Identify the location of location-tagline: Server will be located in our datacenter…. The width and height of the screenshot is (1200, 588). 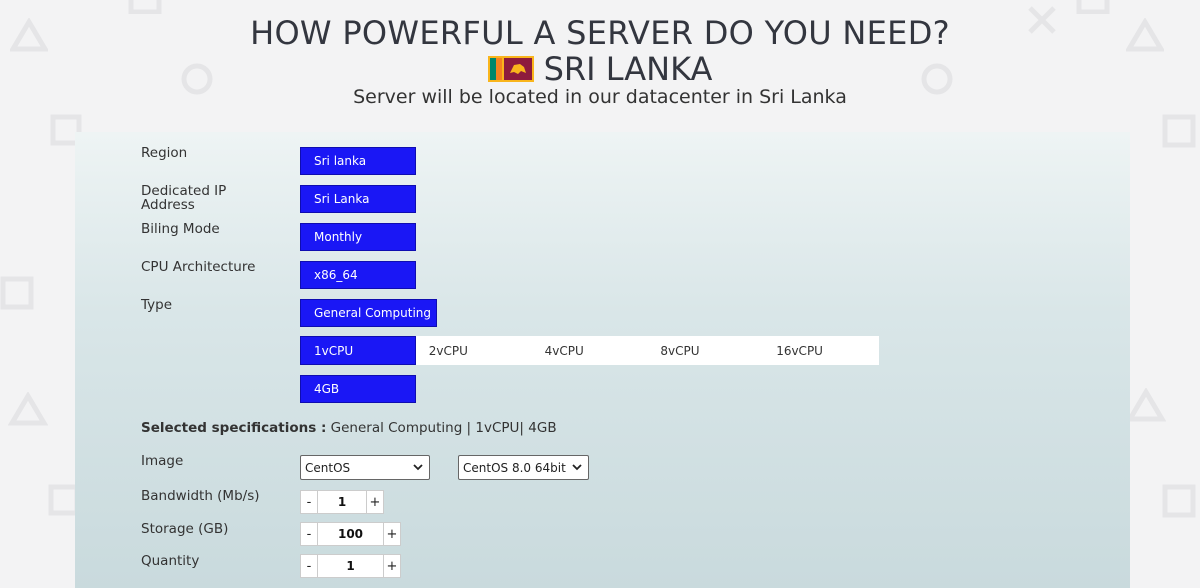
(600, 97).